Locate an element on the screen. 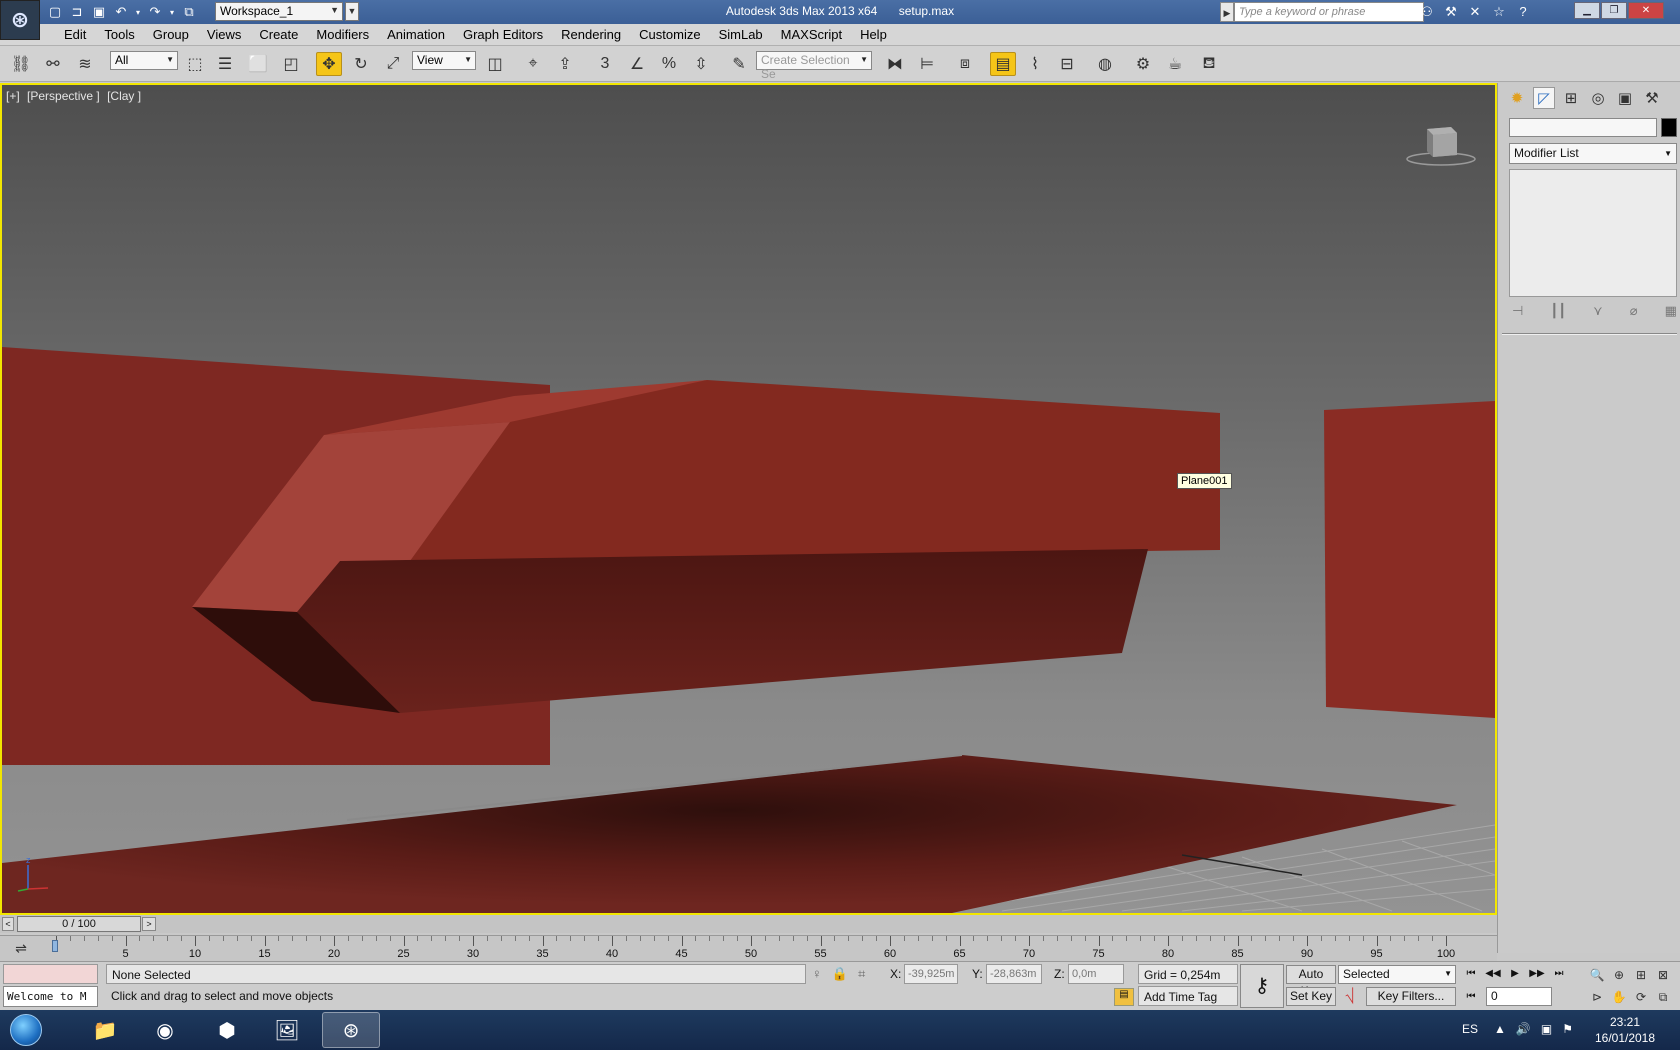  set-key-button: Set Key is located at coordinates (1311, 996).